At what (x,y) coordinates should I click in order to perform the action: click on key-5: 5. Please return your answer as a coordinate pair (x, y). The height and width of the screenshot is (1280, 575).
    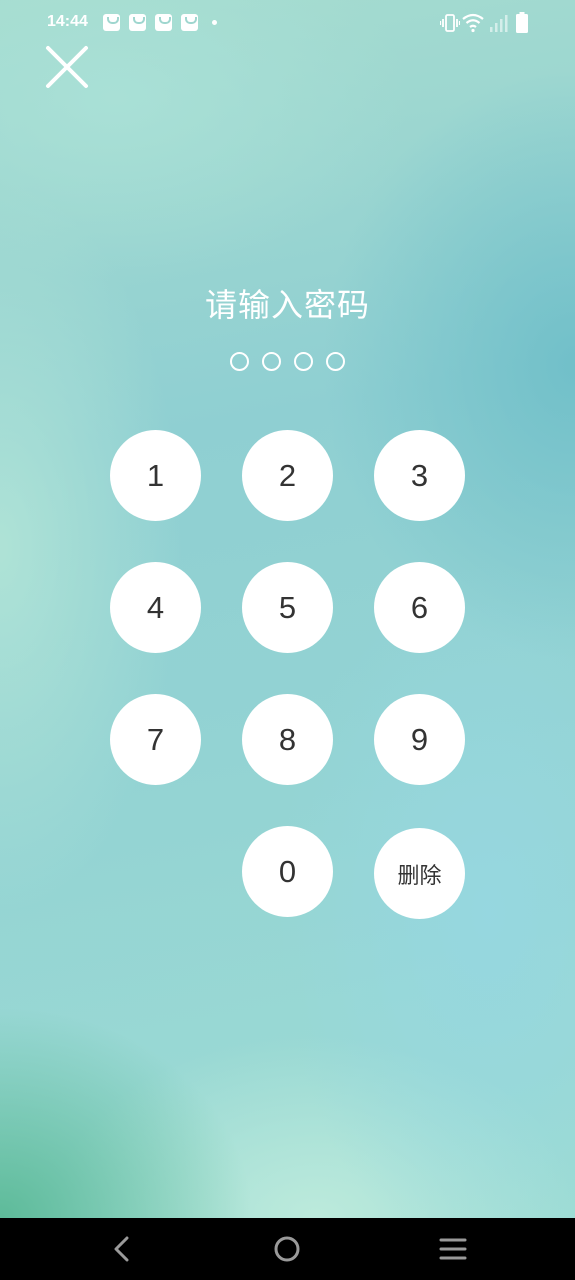
    Looking at the image, I should click on (287, 607).